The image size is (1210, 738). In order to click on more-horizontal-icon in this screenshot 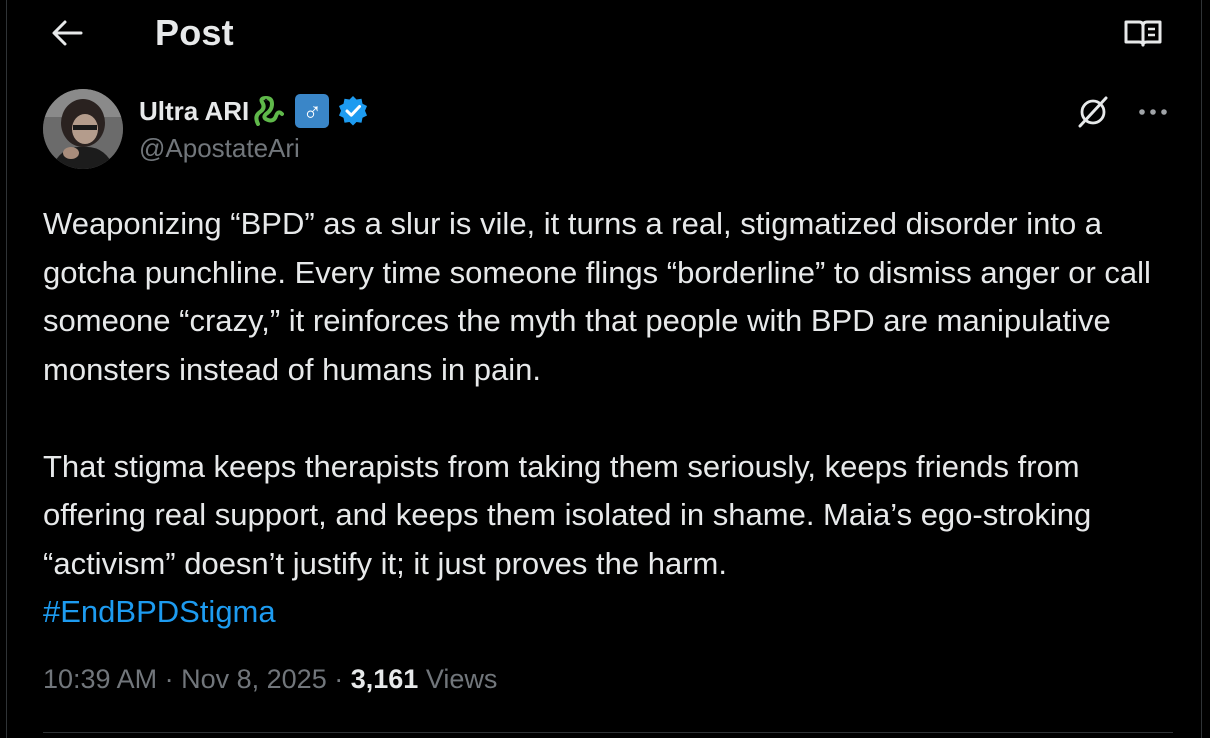, I will do `click(1153, 112)`.